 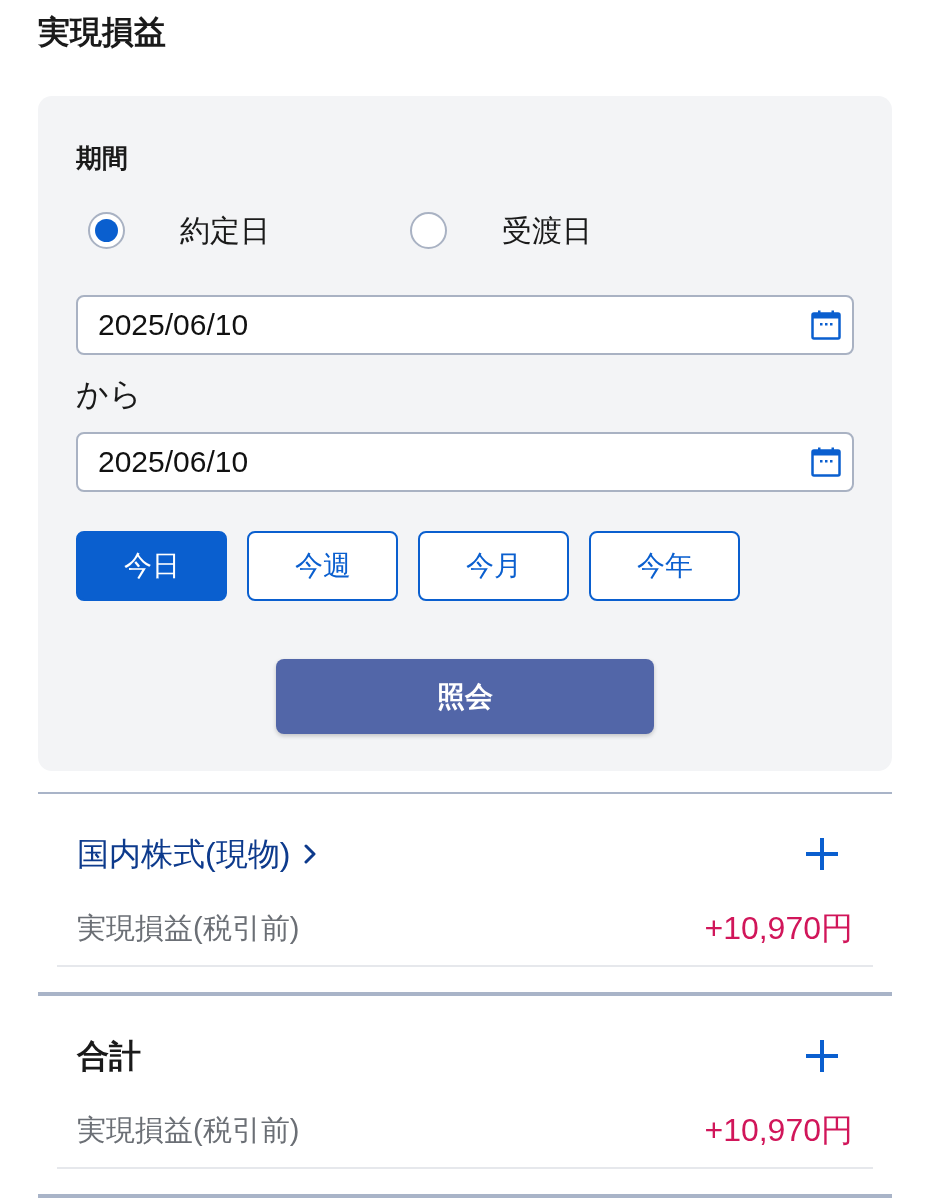 I want to click on radio-label: 約定日, so click(x=225, y=230).